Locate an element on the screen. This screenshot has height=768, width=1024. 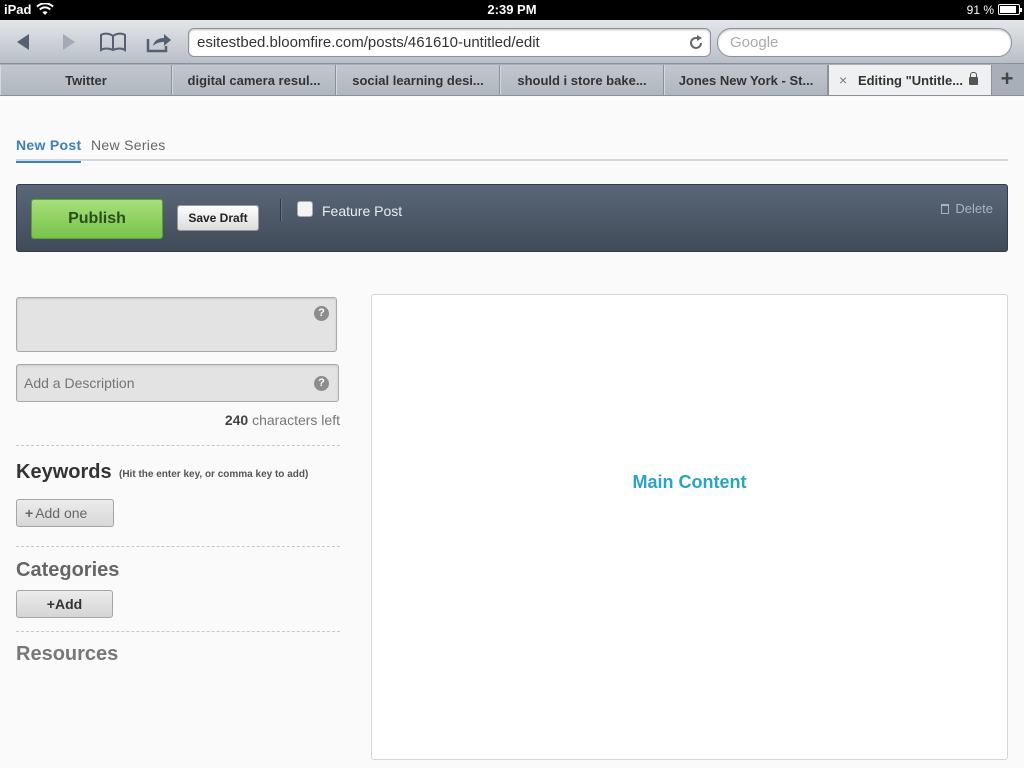
categories-heading: Categories is located at coordinates (68, 570).